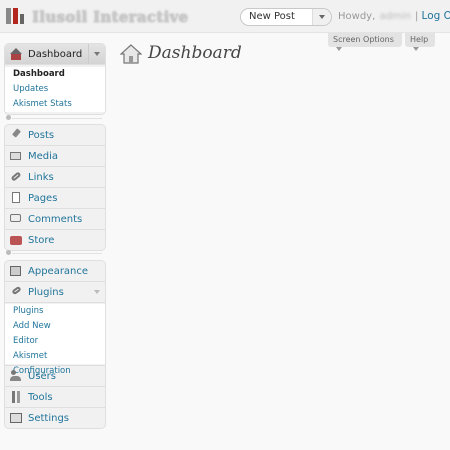 This screenshot has height=450, width=450. What do you see at coordinates (131, 54) in the screenshot?
I see `home-icon` at bounding box center [131, 54].